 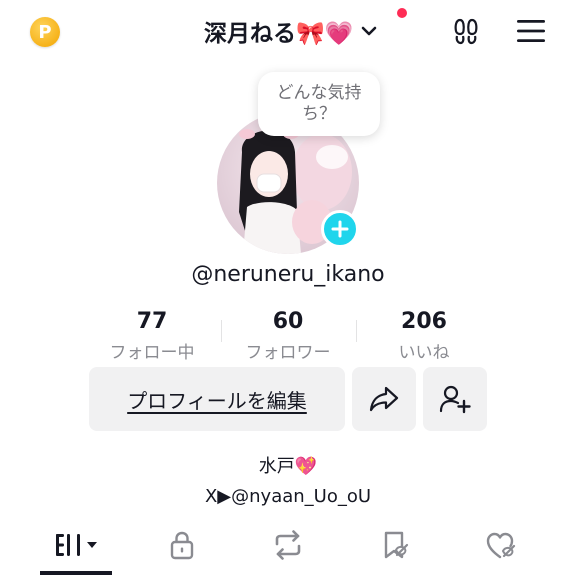 I want to click on add-friend-icon, so click(x=455, y=399).